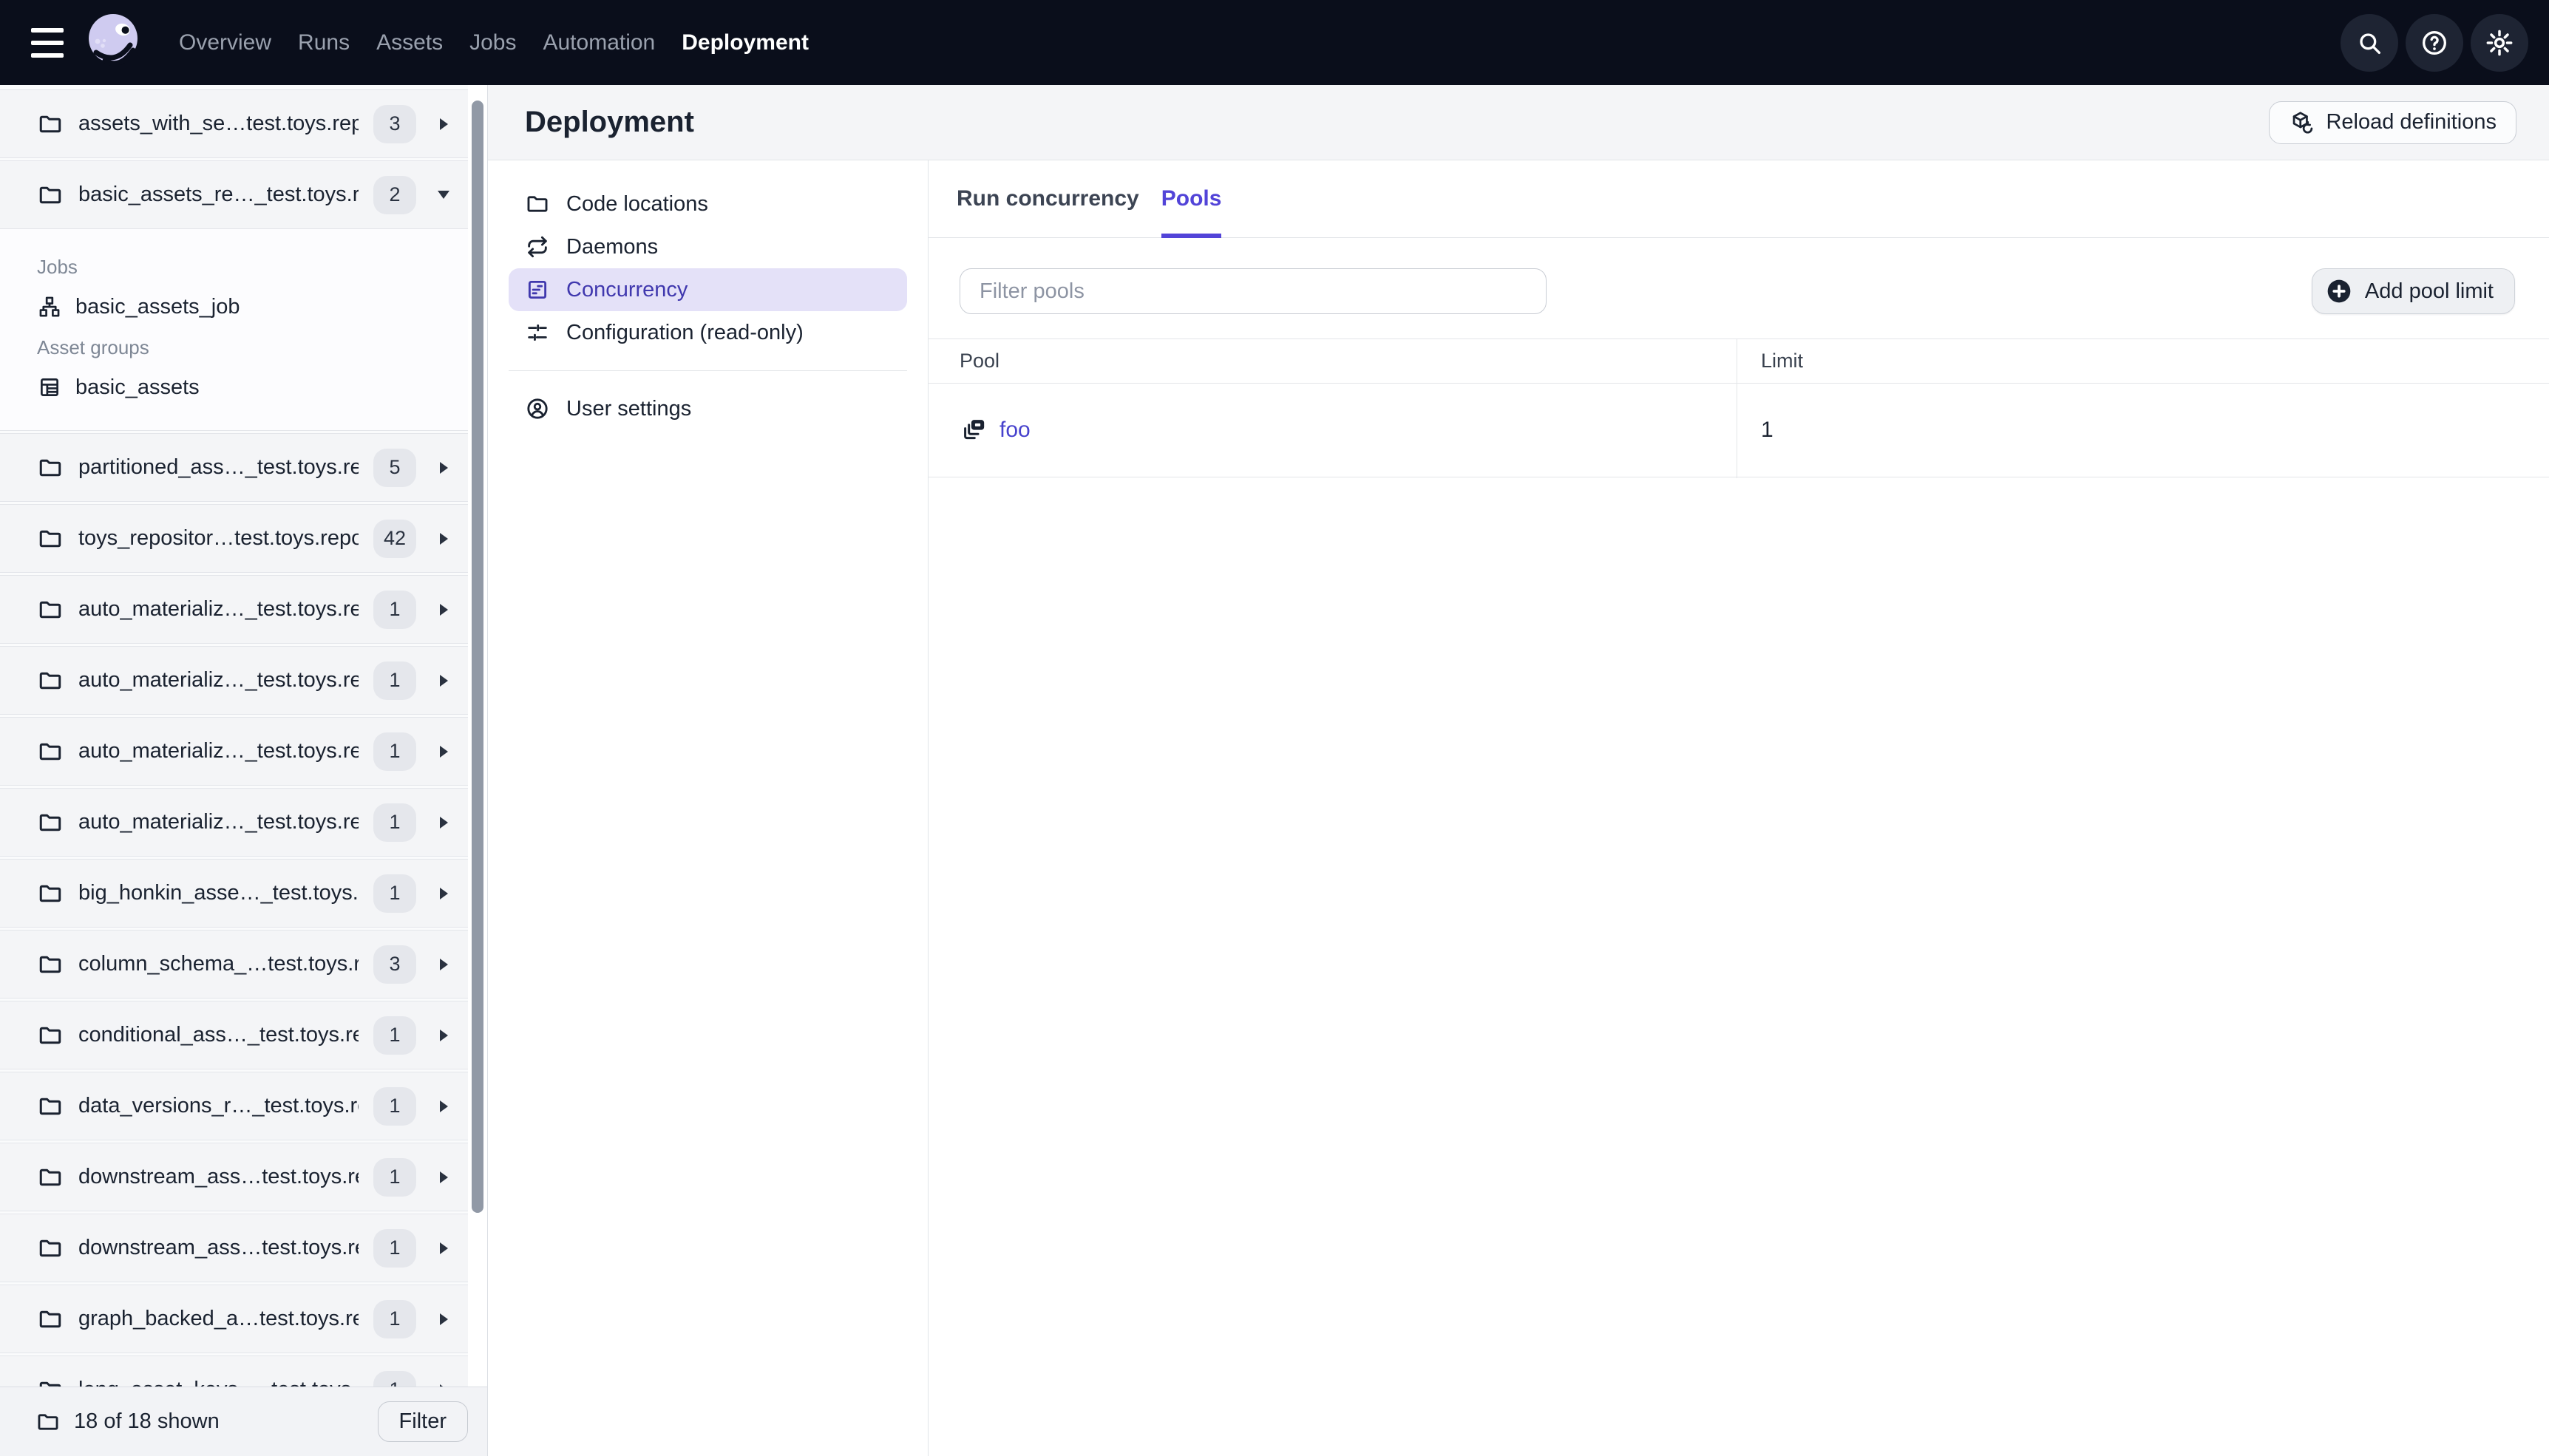 The width and height of the screenshot is (2549, 1456). Describe the element at coordinates (218, 751) in the screenshot. I see `repo-name: auto_materializ…_test.toys.repo` at that location.